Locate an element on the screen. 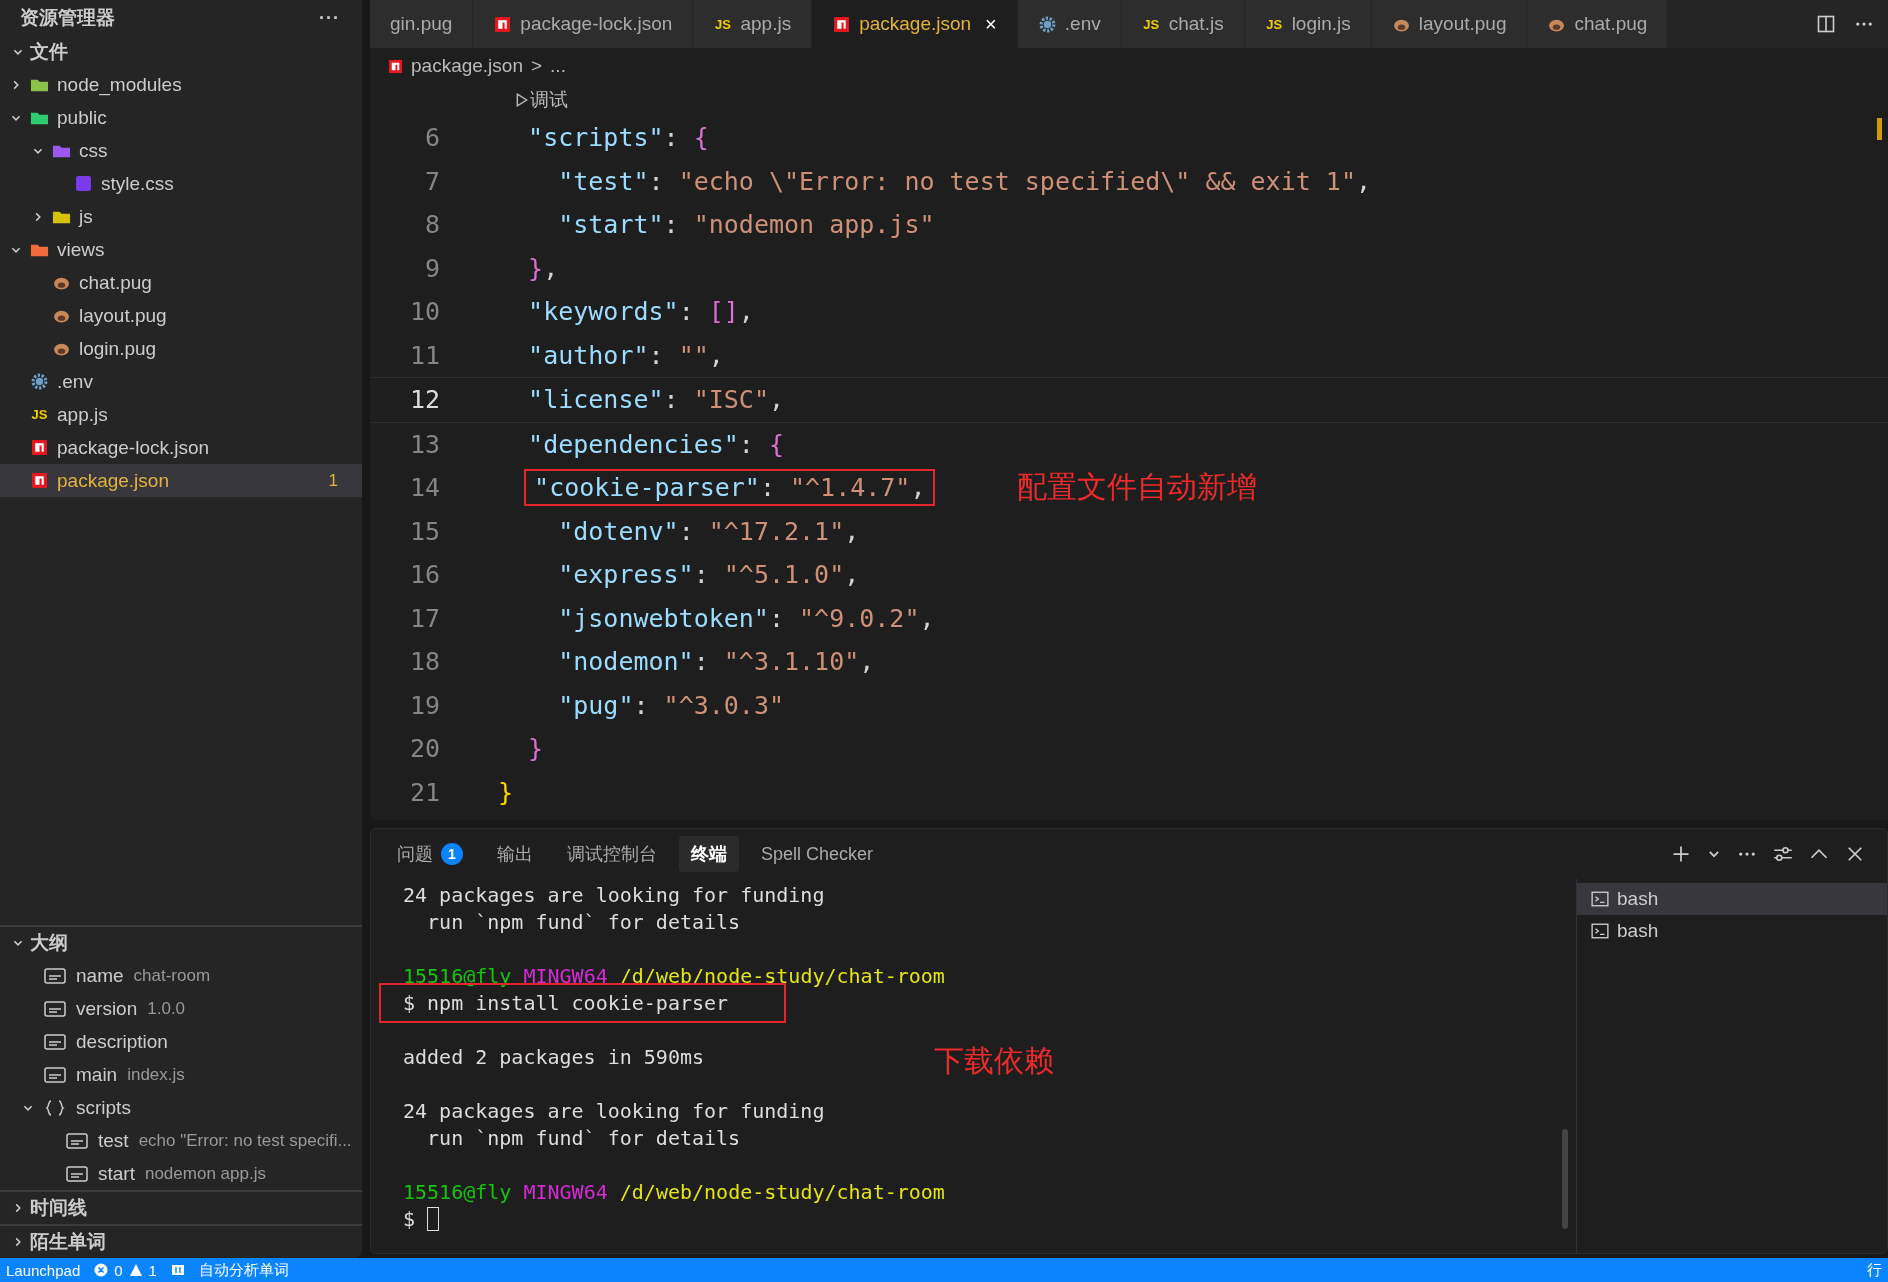 This screenshot has width=1888, height=1282. editor-tab: JS app.js is located at coordinates (753, 24).